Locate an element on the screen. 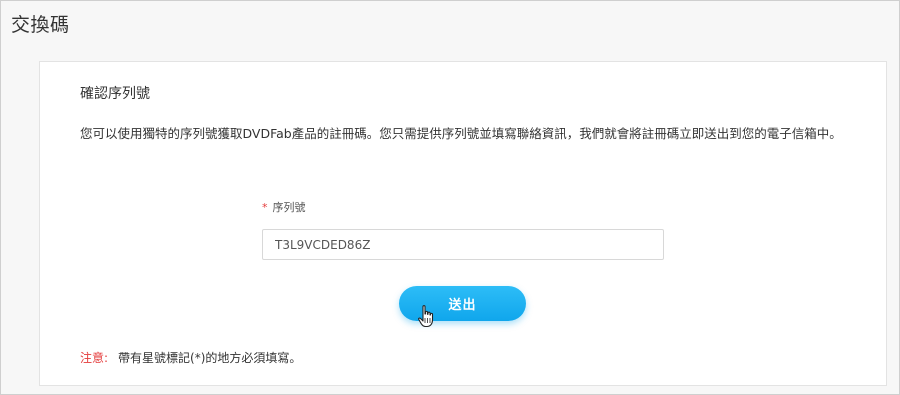  submit-button: 送出 is located at coordinates (462, 303).